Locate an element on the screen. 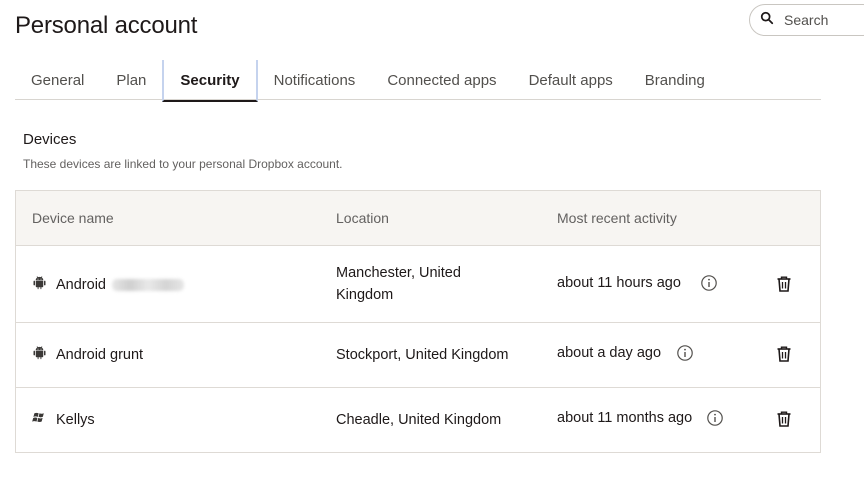 Image resolution: width=864 pixels, height=478 pixels. device-name: Android is located at coordinates (81, 284).